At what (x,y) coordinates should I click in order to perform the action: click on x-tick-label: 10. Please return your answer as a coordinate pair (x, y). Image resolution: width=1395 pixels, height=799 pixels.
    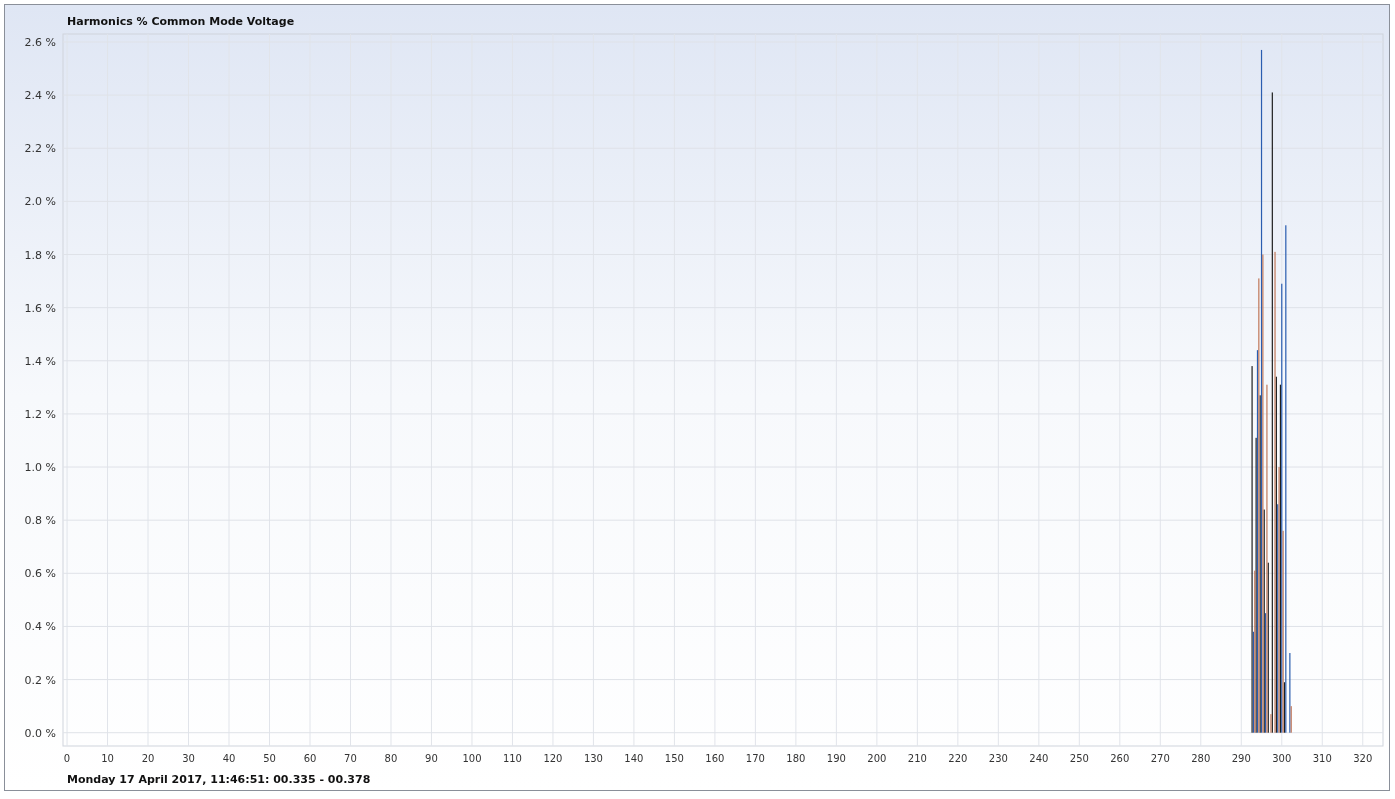
    Looking at the image, I should click on (107, 758).